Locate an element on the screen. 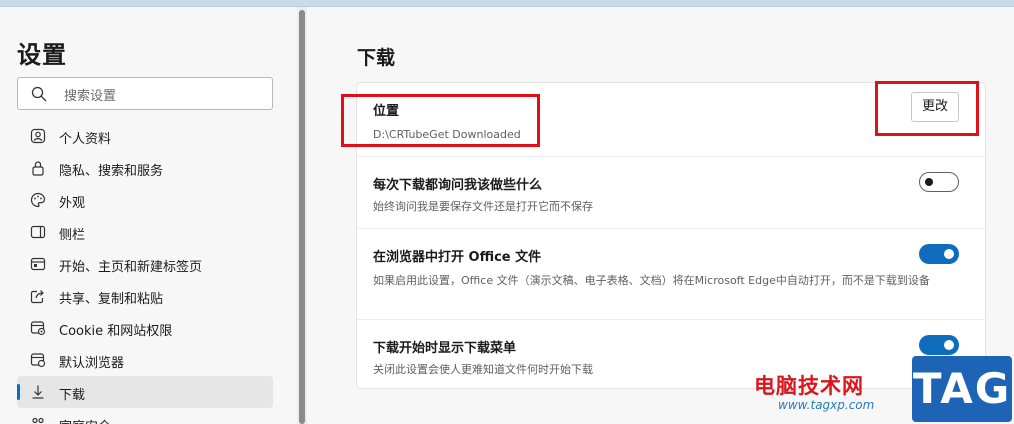  setting-title: 每次下载都询问我该做些什么 is located at coordinates (458, 185).